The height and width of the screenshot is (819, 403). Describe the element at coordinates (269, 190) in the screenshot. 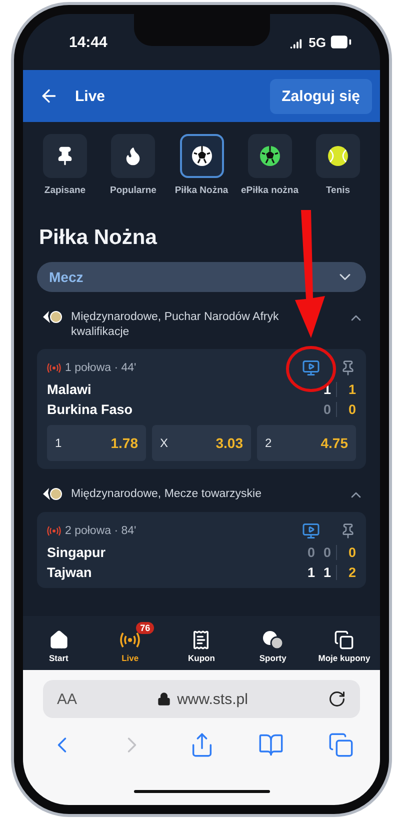

I see `category-label: ePiłka nożna` at that location.